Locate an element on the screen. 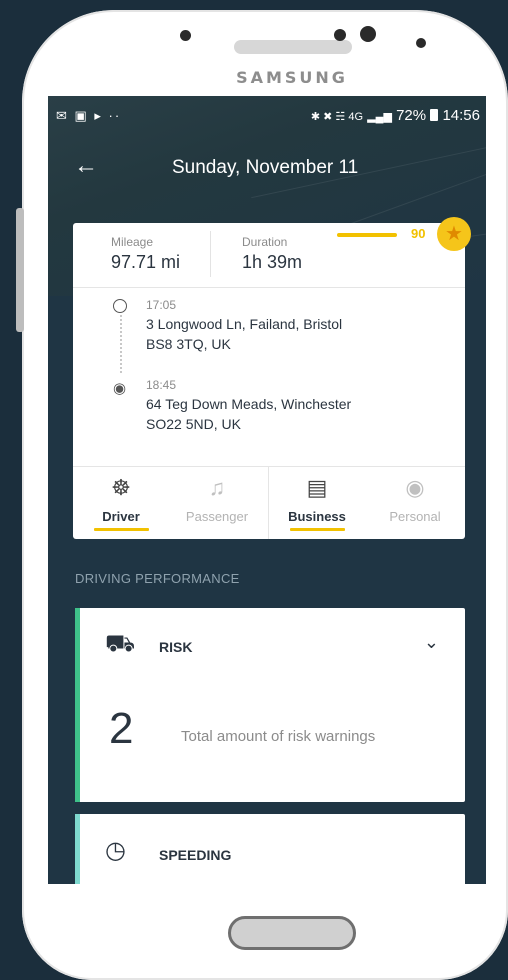 This screenshot has width=508, height=980. speeding-card: ◷ SPEEDING is located at coordinates (270, 849).